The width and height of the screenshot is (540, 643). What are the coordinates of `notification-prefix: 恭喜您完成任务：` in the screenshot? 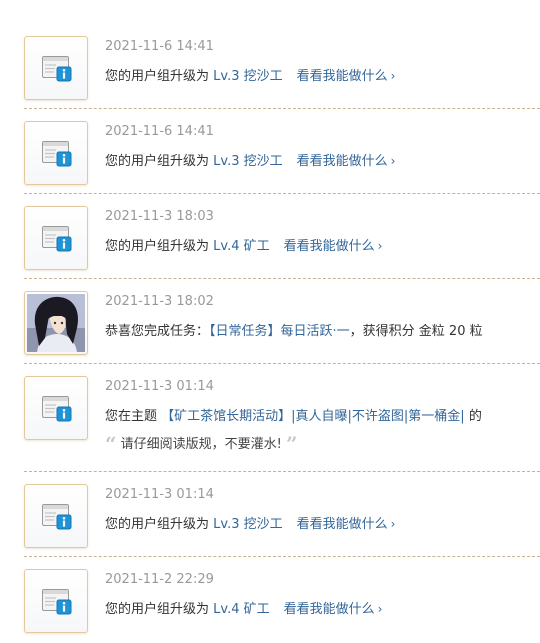 It's located at (157, 331).